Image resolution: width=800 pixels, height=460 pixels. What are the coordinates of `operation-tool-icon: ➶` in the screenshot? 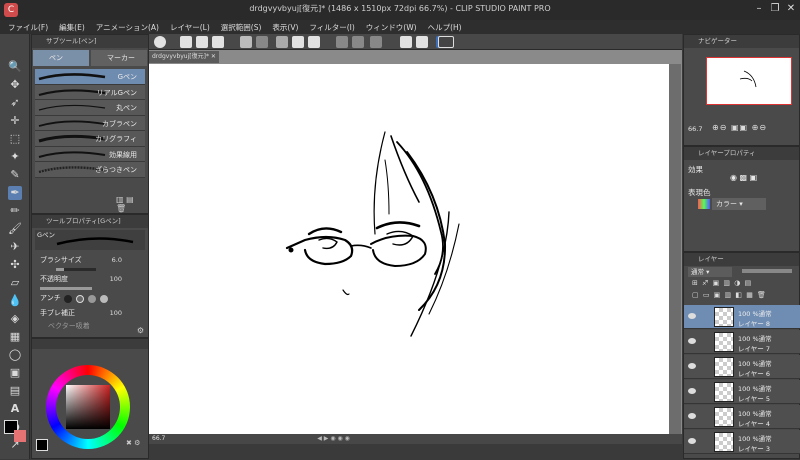 It's located at (15, 103).